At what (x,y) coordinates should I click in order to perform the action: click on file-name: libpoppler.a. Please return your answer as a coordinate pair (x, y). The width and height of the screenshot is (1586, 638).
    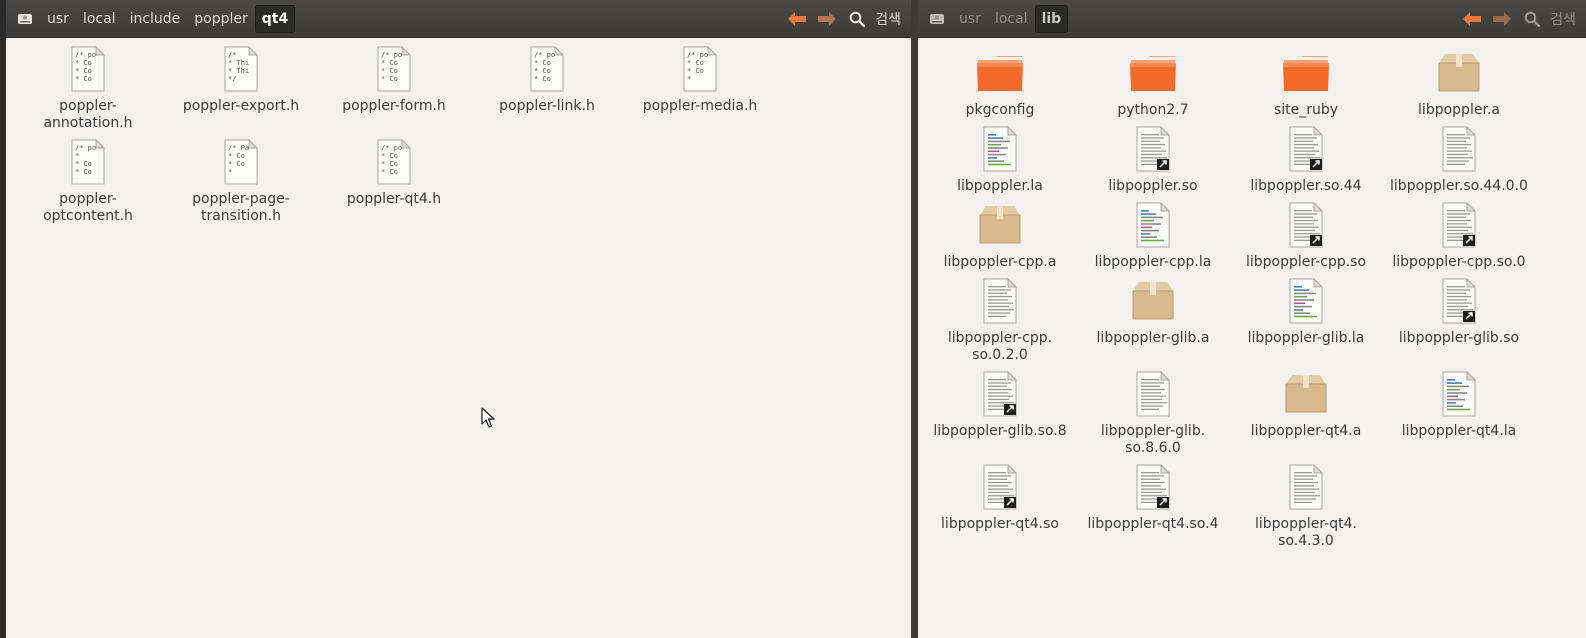
    Looking at the image, I should click on (1459, 110).